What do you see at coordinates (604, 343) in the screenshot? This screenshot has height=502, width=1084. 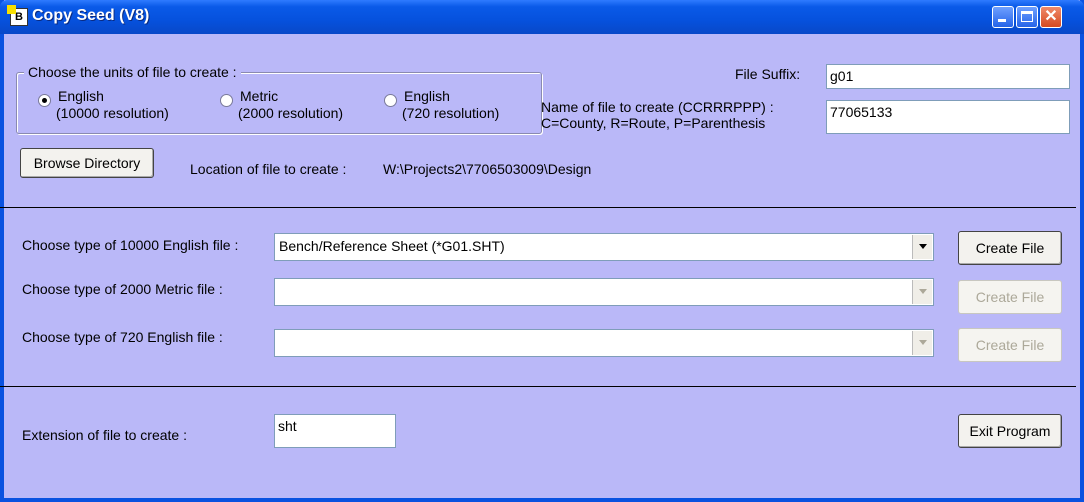 I see `file-type-720-dropdown` at bounding box center [604, 343].